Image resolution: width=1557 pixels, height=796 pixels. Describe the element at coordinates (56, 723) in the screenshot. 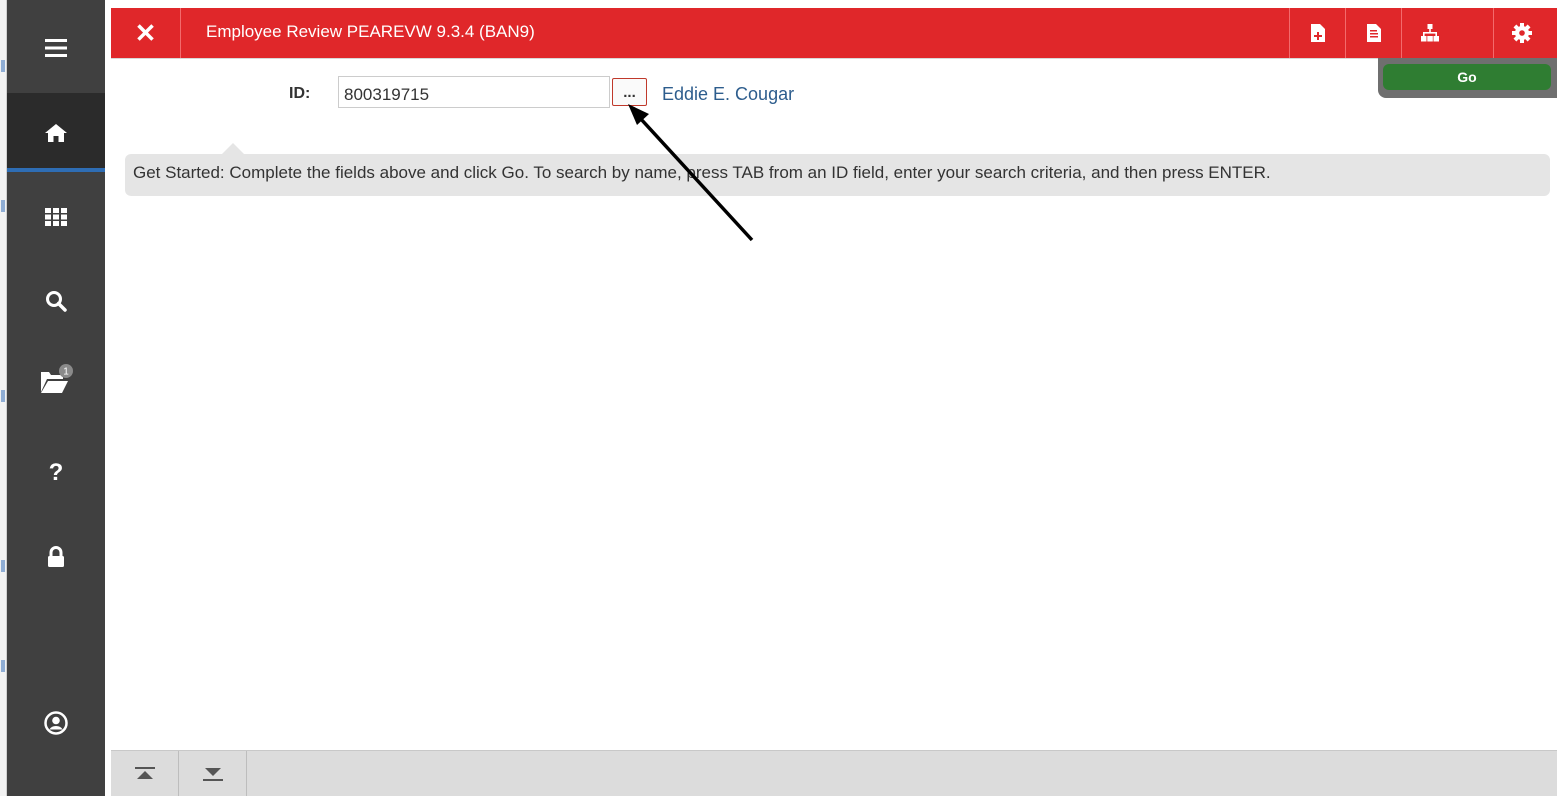

I see `user-circle-icon` at that location.